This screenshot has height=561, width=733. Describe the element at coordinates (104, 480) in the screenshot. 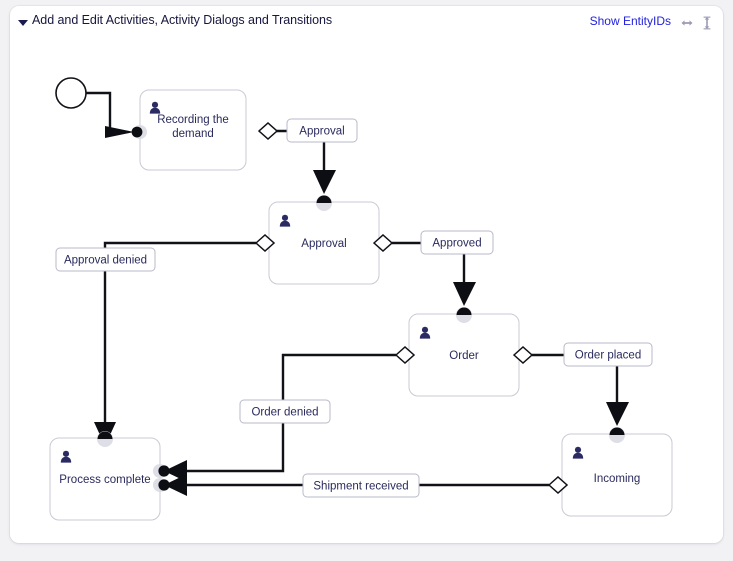

I see `activity-label: Process complete` at that location.